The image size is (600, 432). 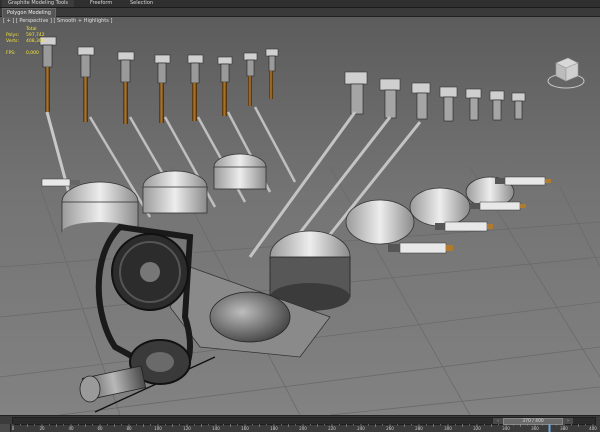 I want to click on ruler-tick-label: 60, so click(x=100, y=428).